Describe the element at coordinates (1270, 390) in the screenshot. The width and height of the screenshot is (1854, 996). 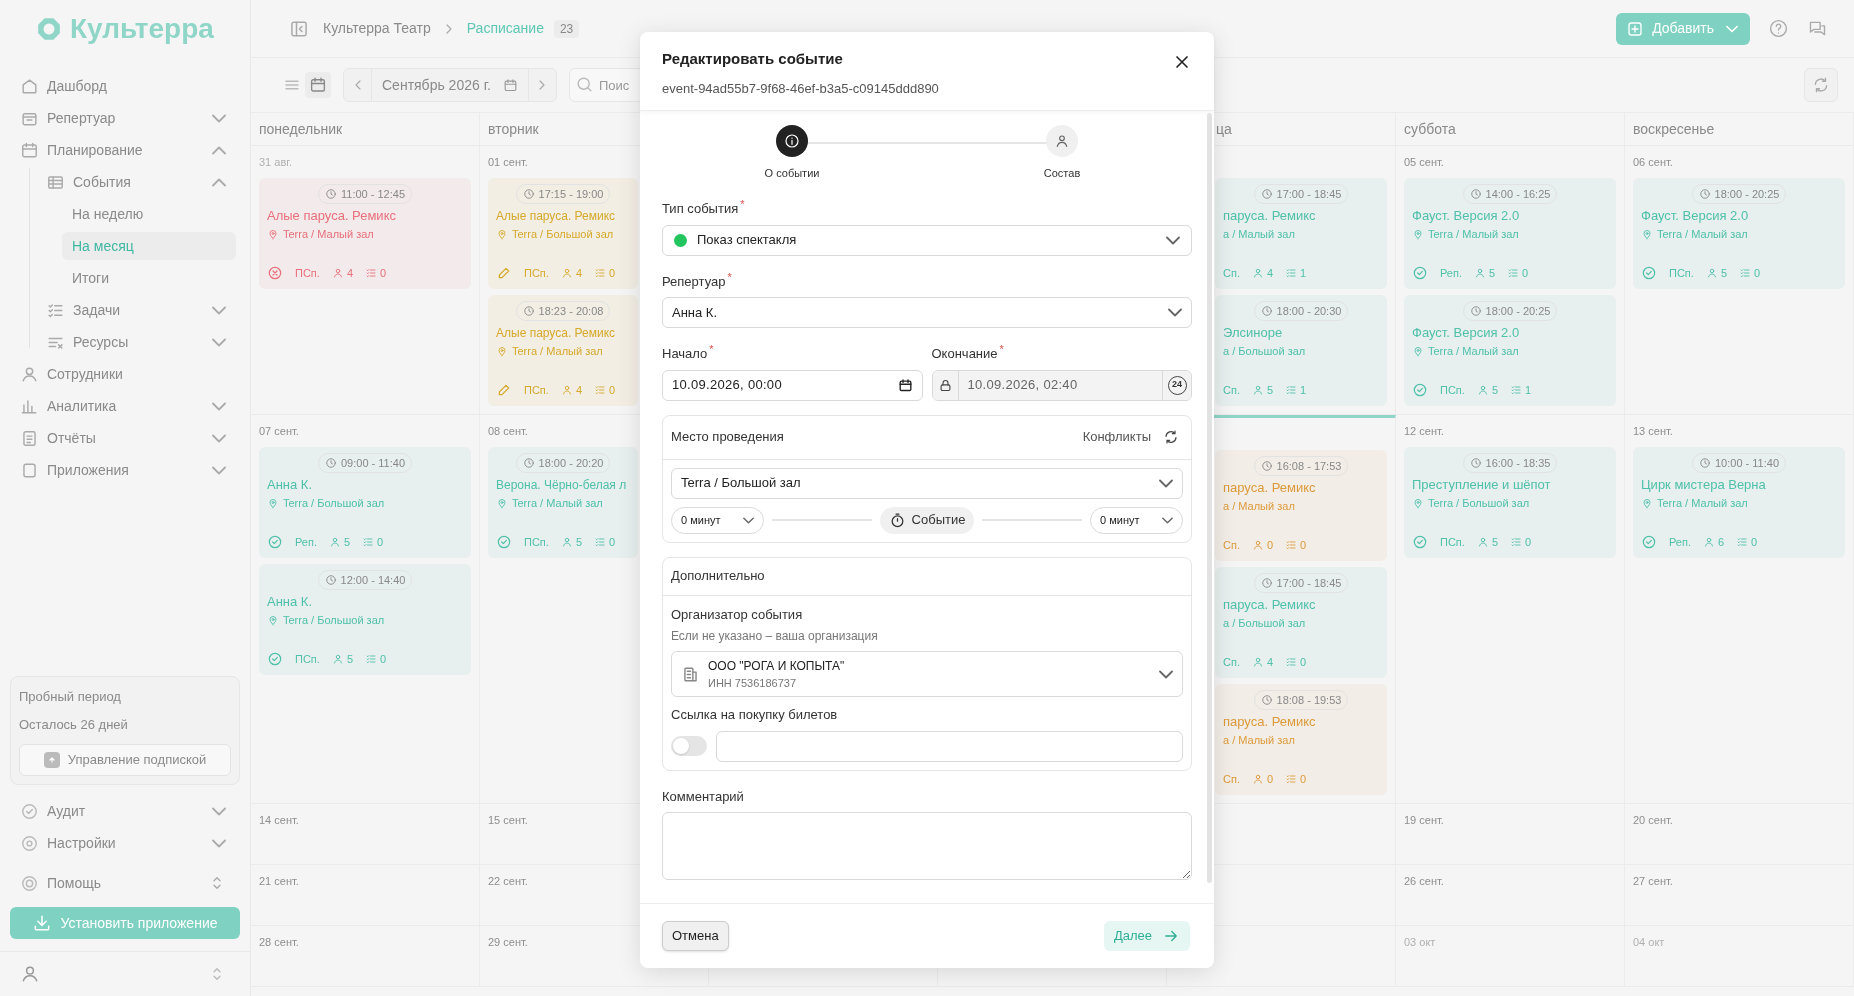
I see `people-count: 5` at that location.